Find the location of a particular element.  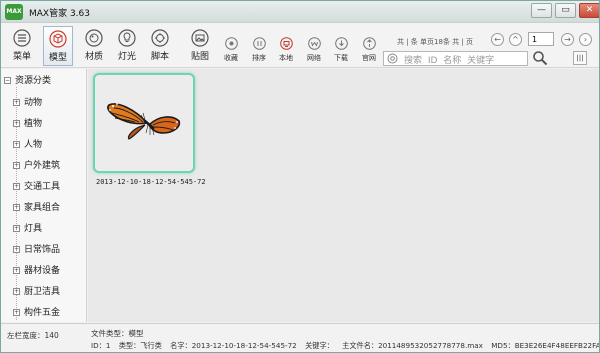

network-button: 网络 is located at coordinates (314, 50).